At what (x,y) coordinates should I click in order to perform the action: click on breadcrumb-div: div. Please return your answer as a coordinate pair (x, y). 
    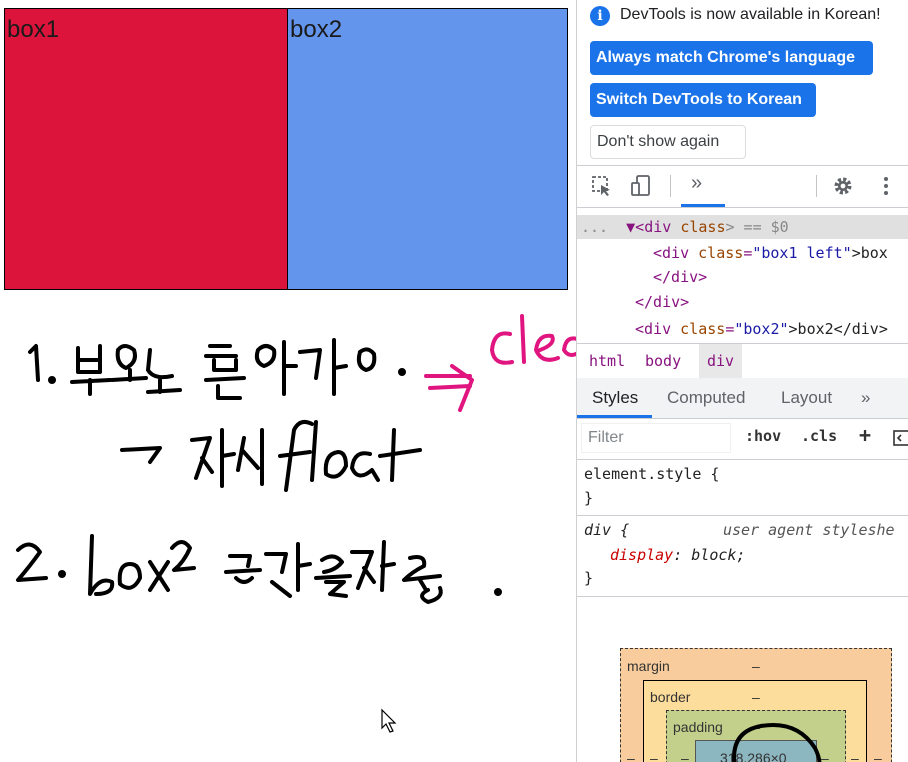
    Looking at the image, I should click on (721, 361).